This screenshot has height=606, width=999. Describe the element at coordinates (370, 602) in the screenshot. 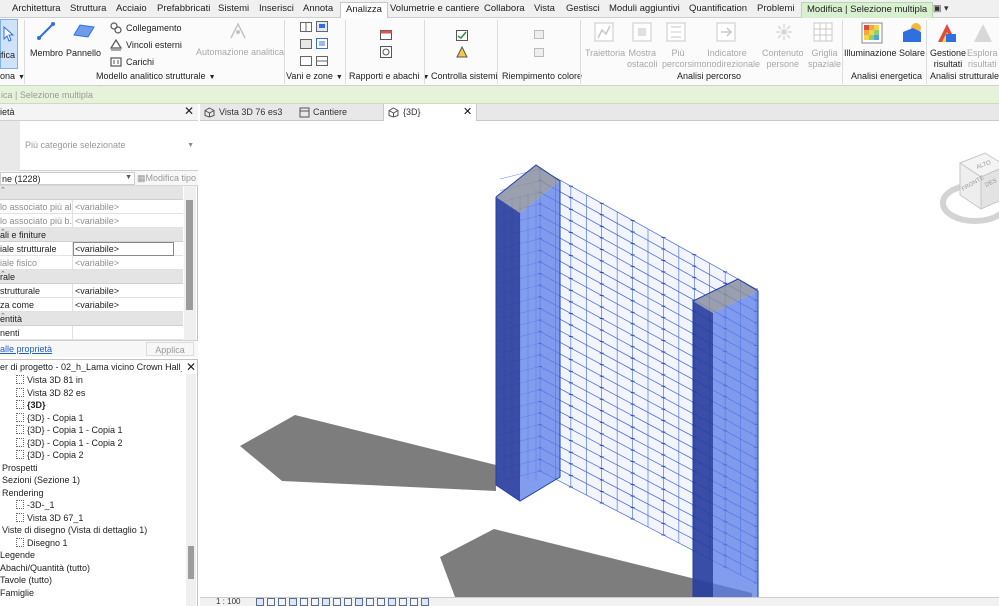

I see `worksharing-icon` at that location.